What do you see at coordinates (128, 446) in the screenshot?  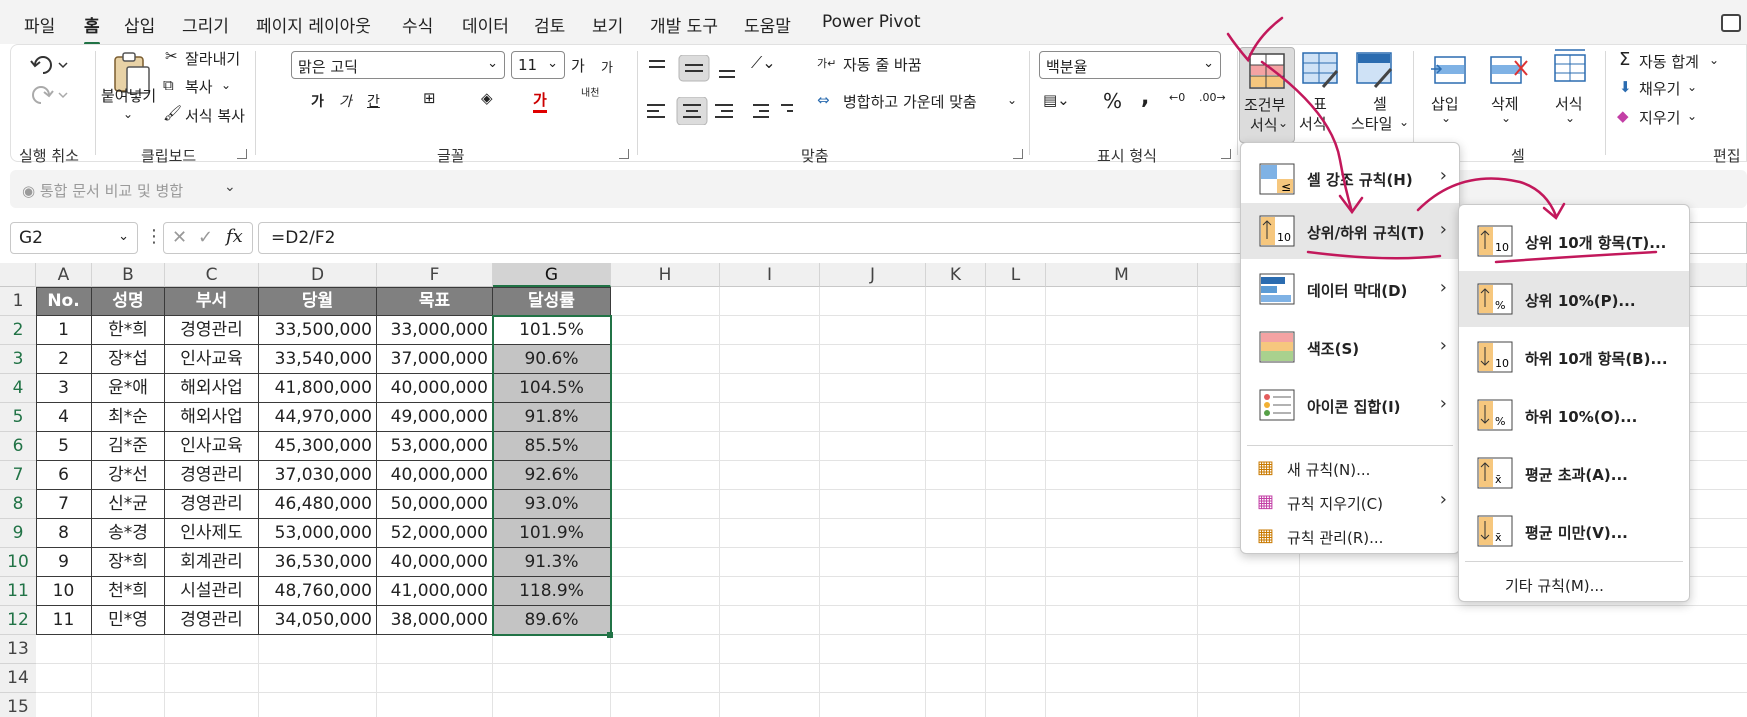 I see `table-cell: 김*준` at bounding box center [128, 446].